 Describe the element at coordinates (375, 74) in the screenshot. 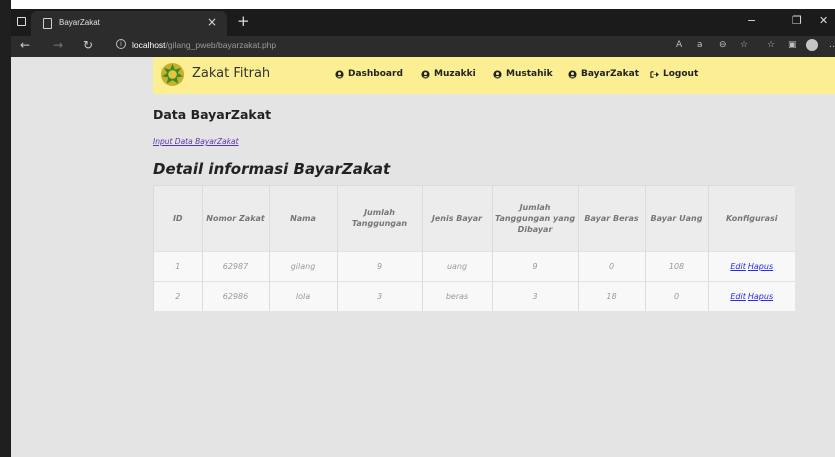

I see `nav-dashboard-label: Dashboard` at that location.